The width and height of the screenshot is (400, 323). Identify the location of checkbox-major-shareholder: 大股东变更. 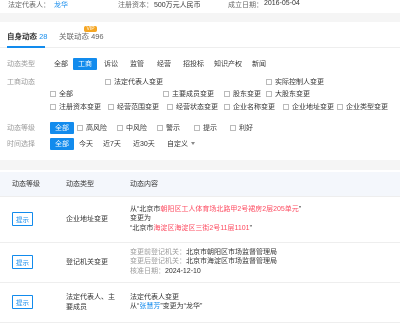
(288, 94).